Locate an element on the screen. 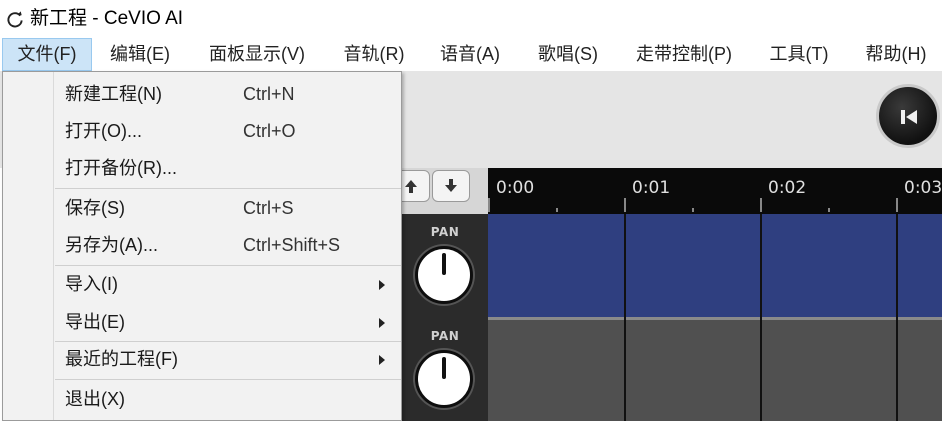  arrow-down-icon is located at coordinates (451, 185).